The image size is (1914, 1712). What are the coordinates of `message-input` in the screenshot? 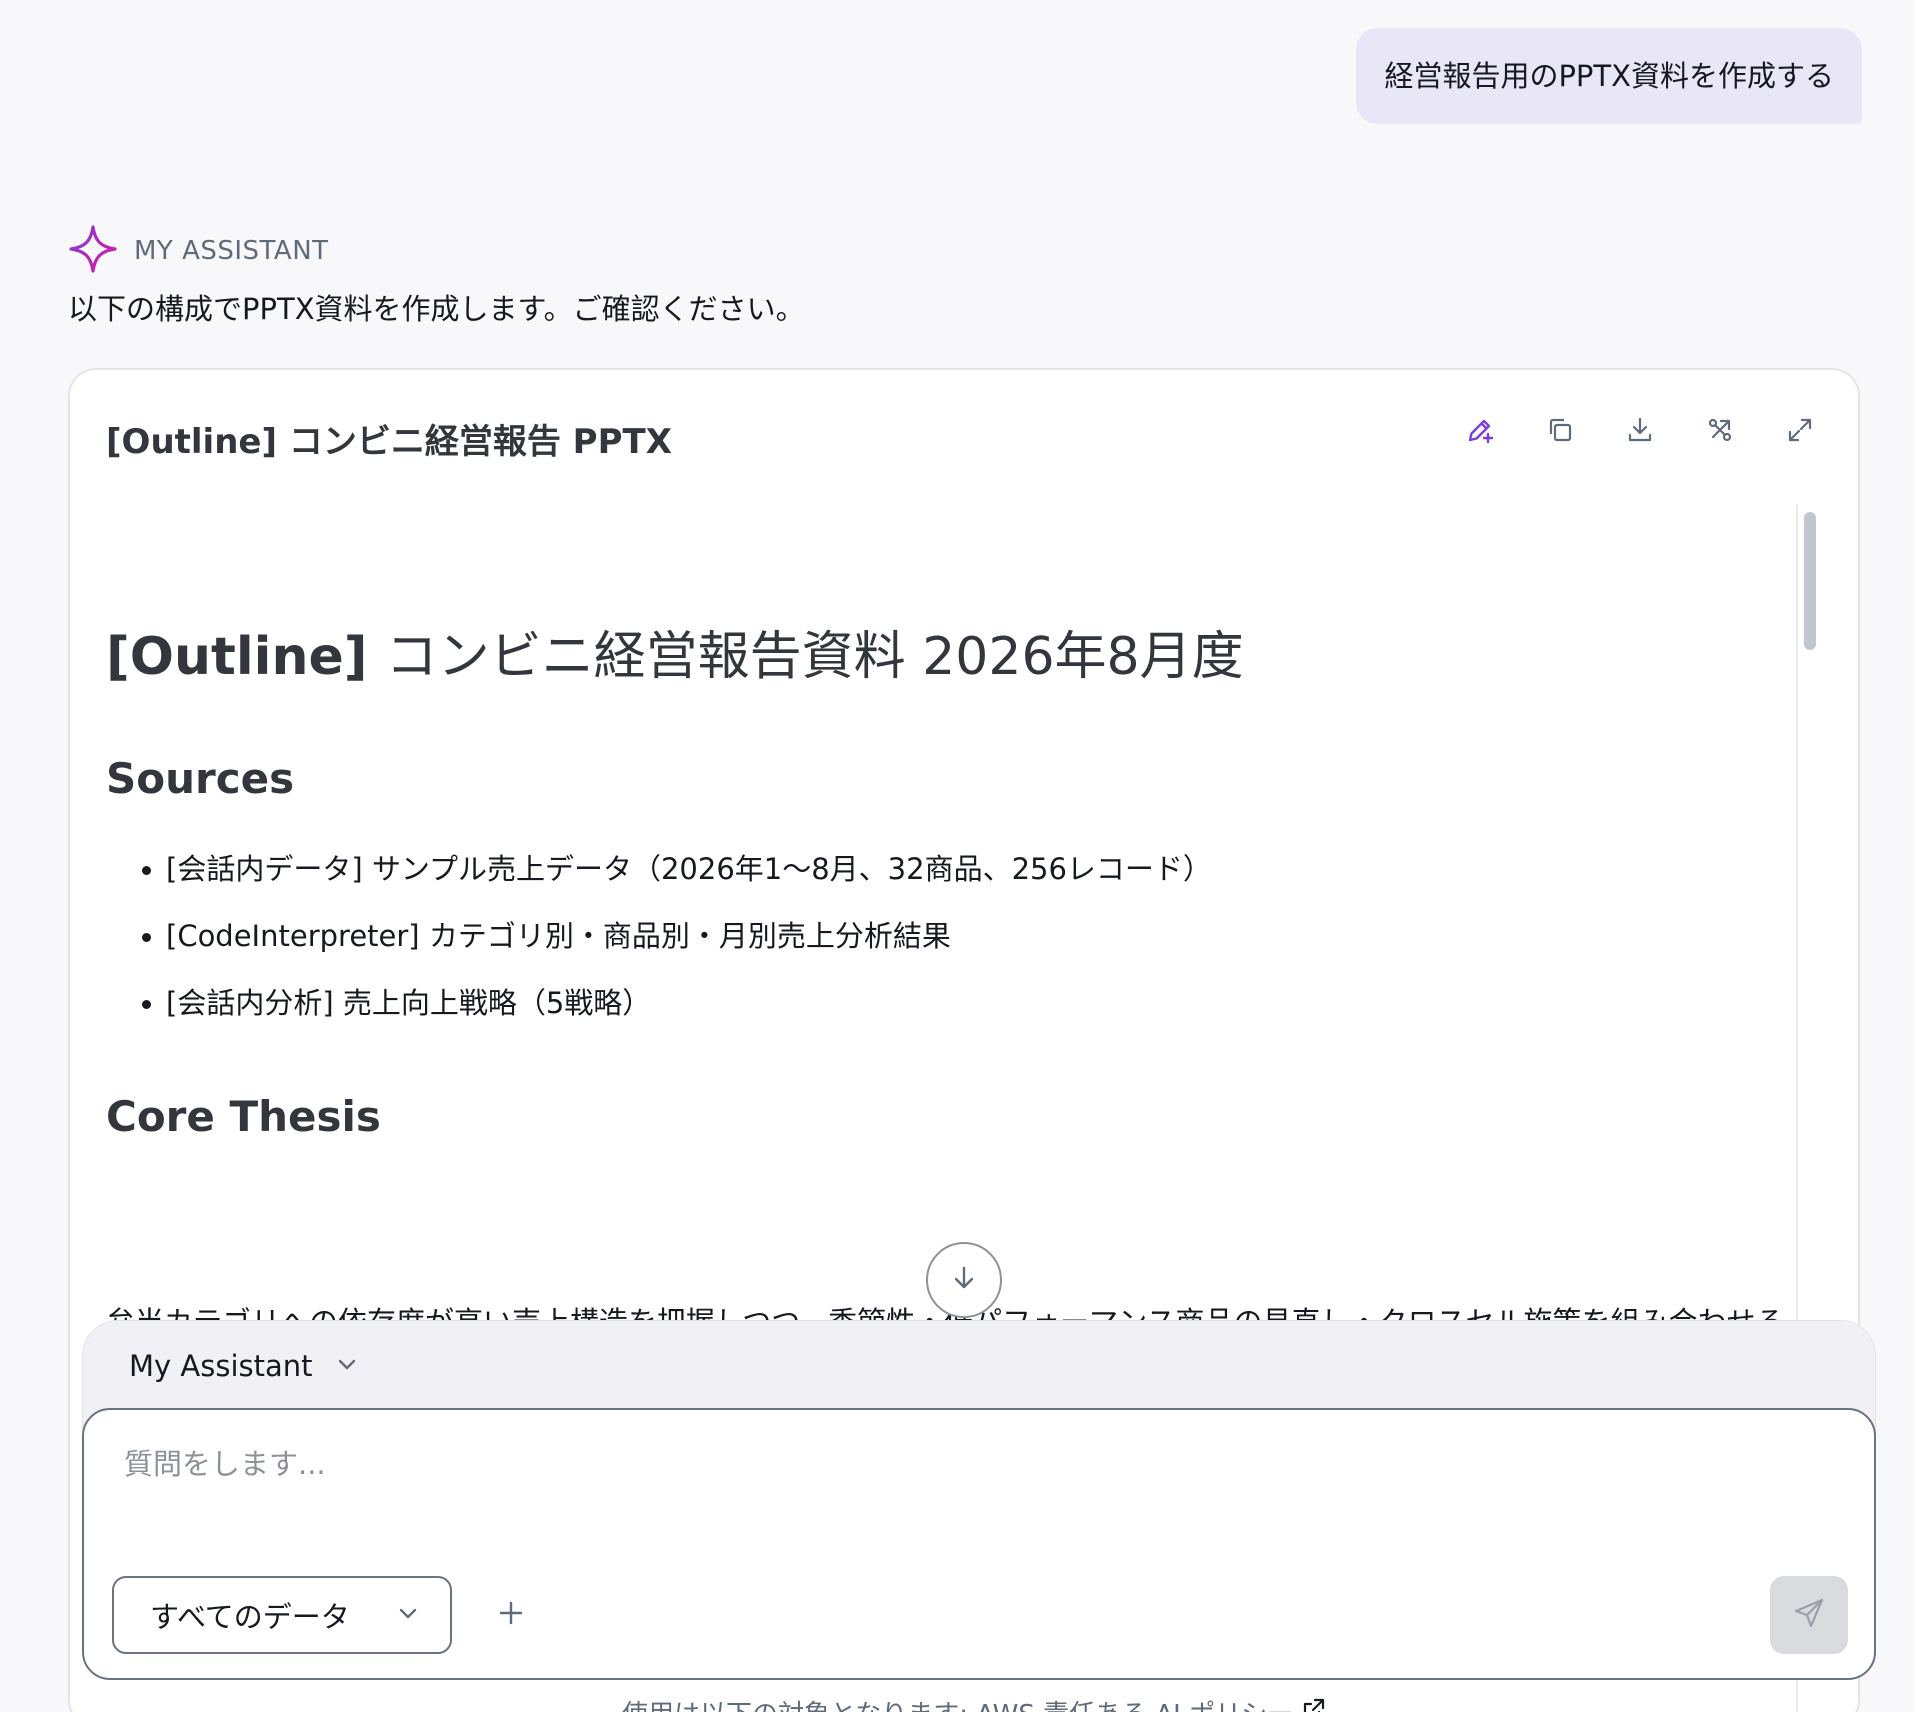 It's located at (874, 1464).